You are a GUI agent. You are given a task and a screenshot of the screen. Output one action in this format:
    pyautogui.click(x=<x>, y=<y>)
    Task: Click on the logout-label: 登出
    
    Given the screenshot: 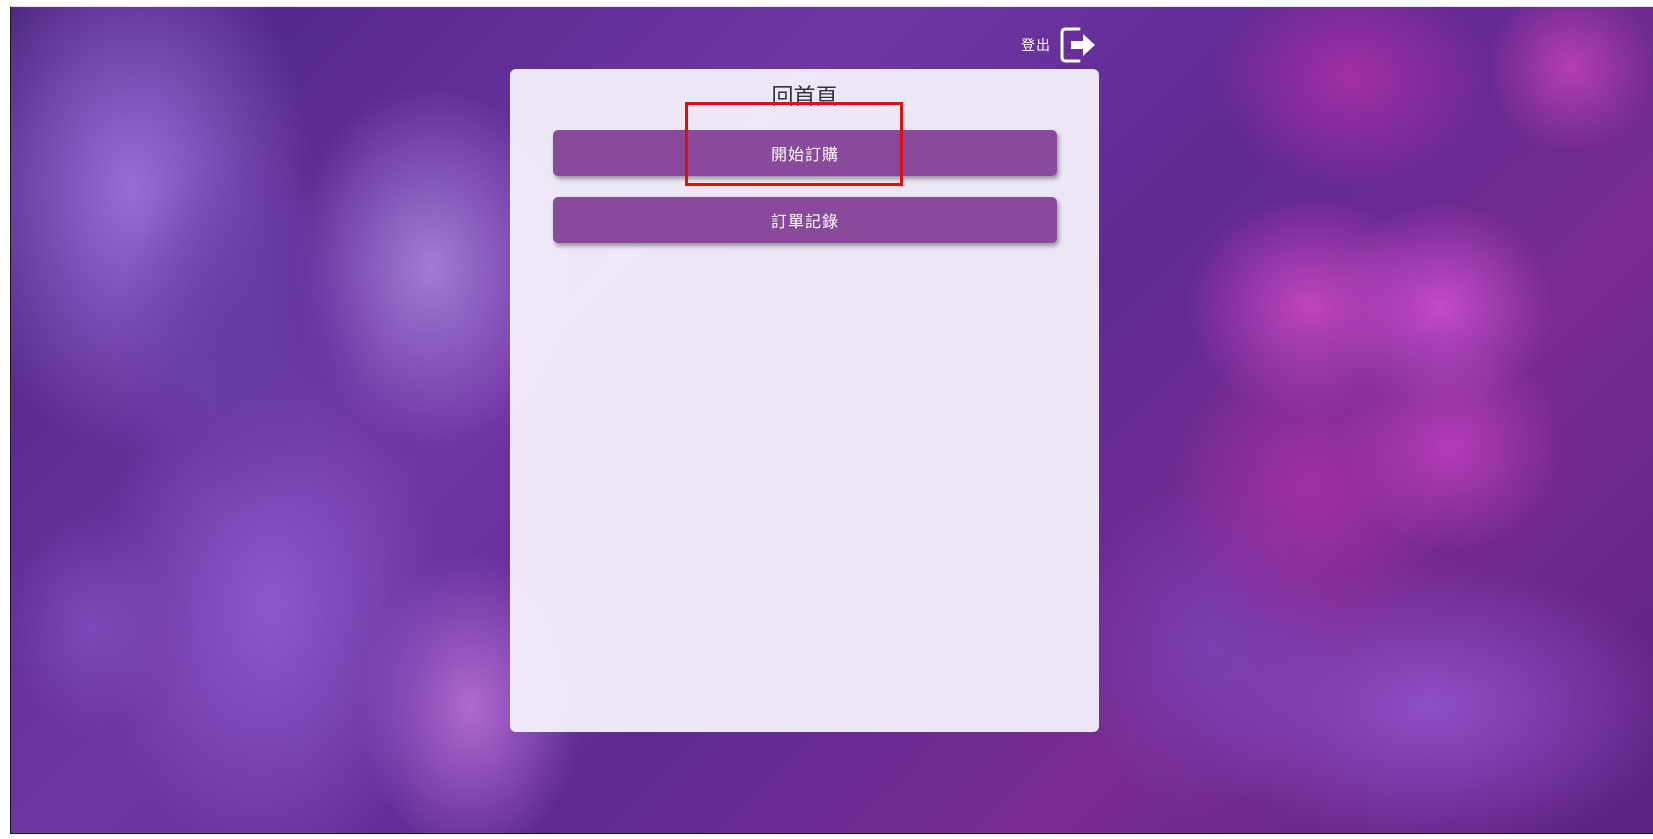 What is the action you would take?
    pyautogui.click(x=1036, y=46)
    